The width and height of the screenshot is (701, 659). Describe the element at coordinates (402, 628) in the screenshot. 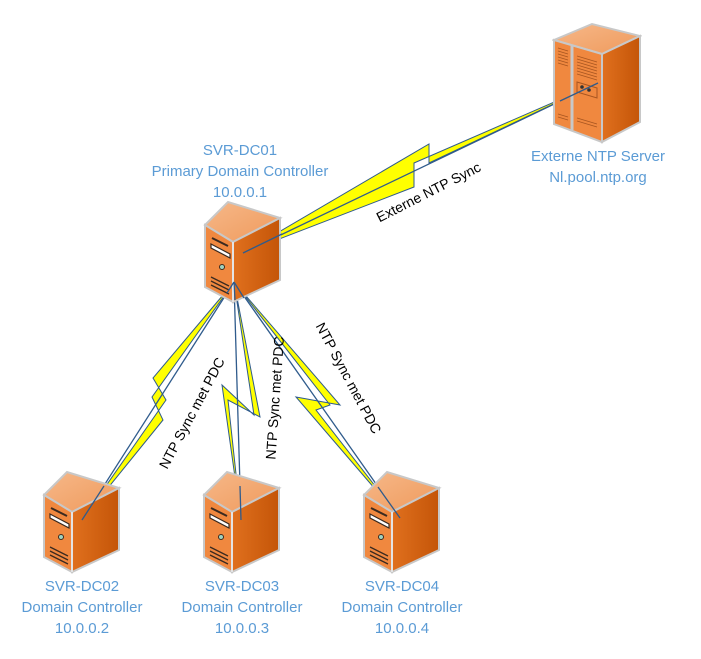

I see `node-ip: 10.0.0.4` at that location.